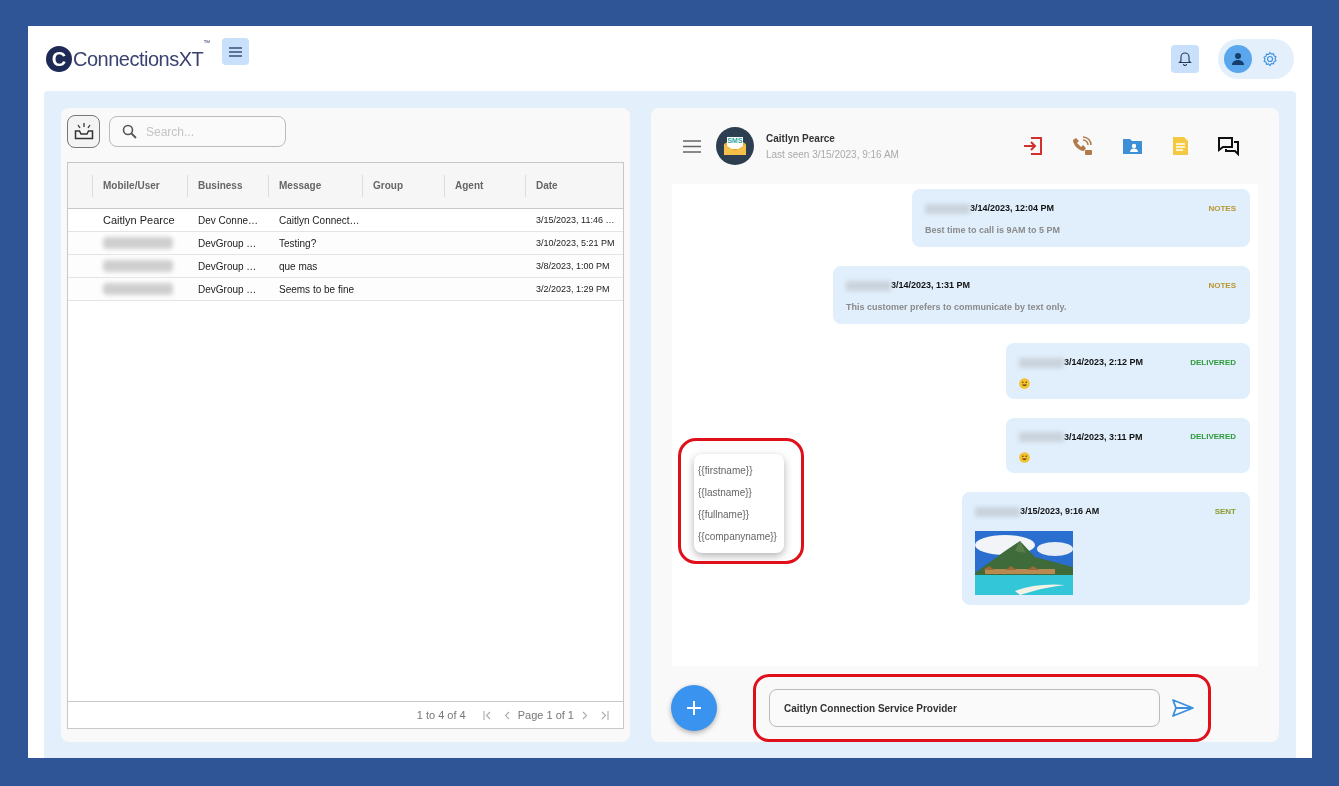 The width and height of the screenshot is (1339, 786). Describe the element at coordinates (575, 243) in the screenshot. I see `table-cell: 3/10/2023, 5:21 PM` at that location.